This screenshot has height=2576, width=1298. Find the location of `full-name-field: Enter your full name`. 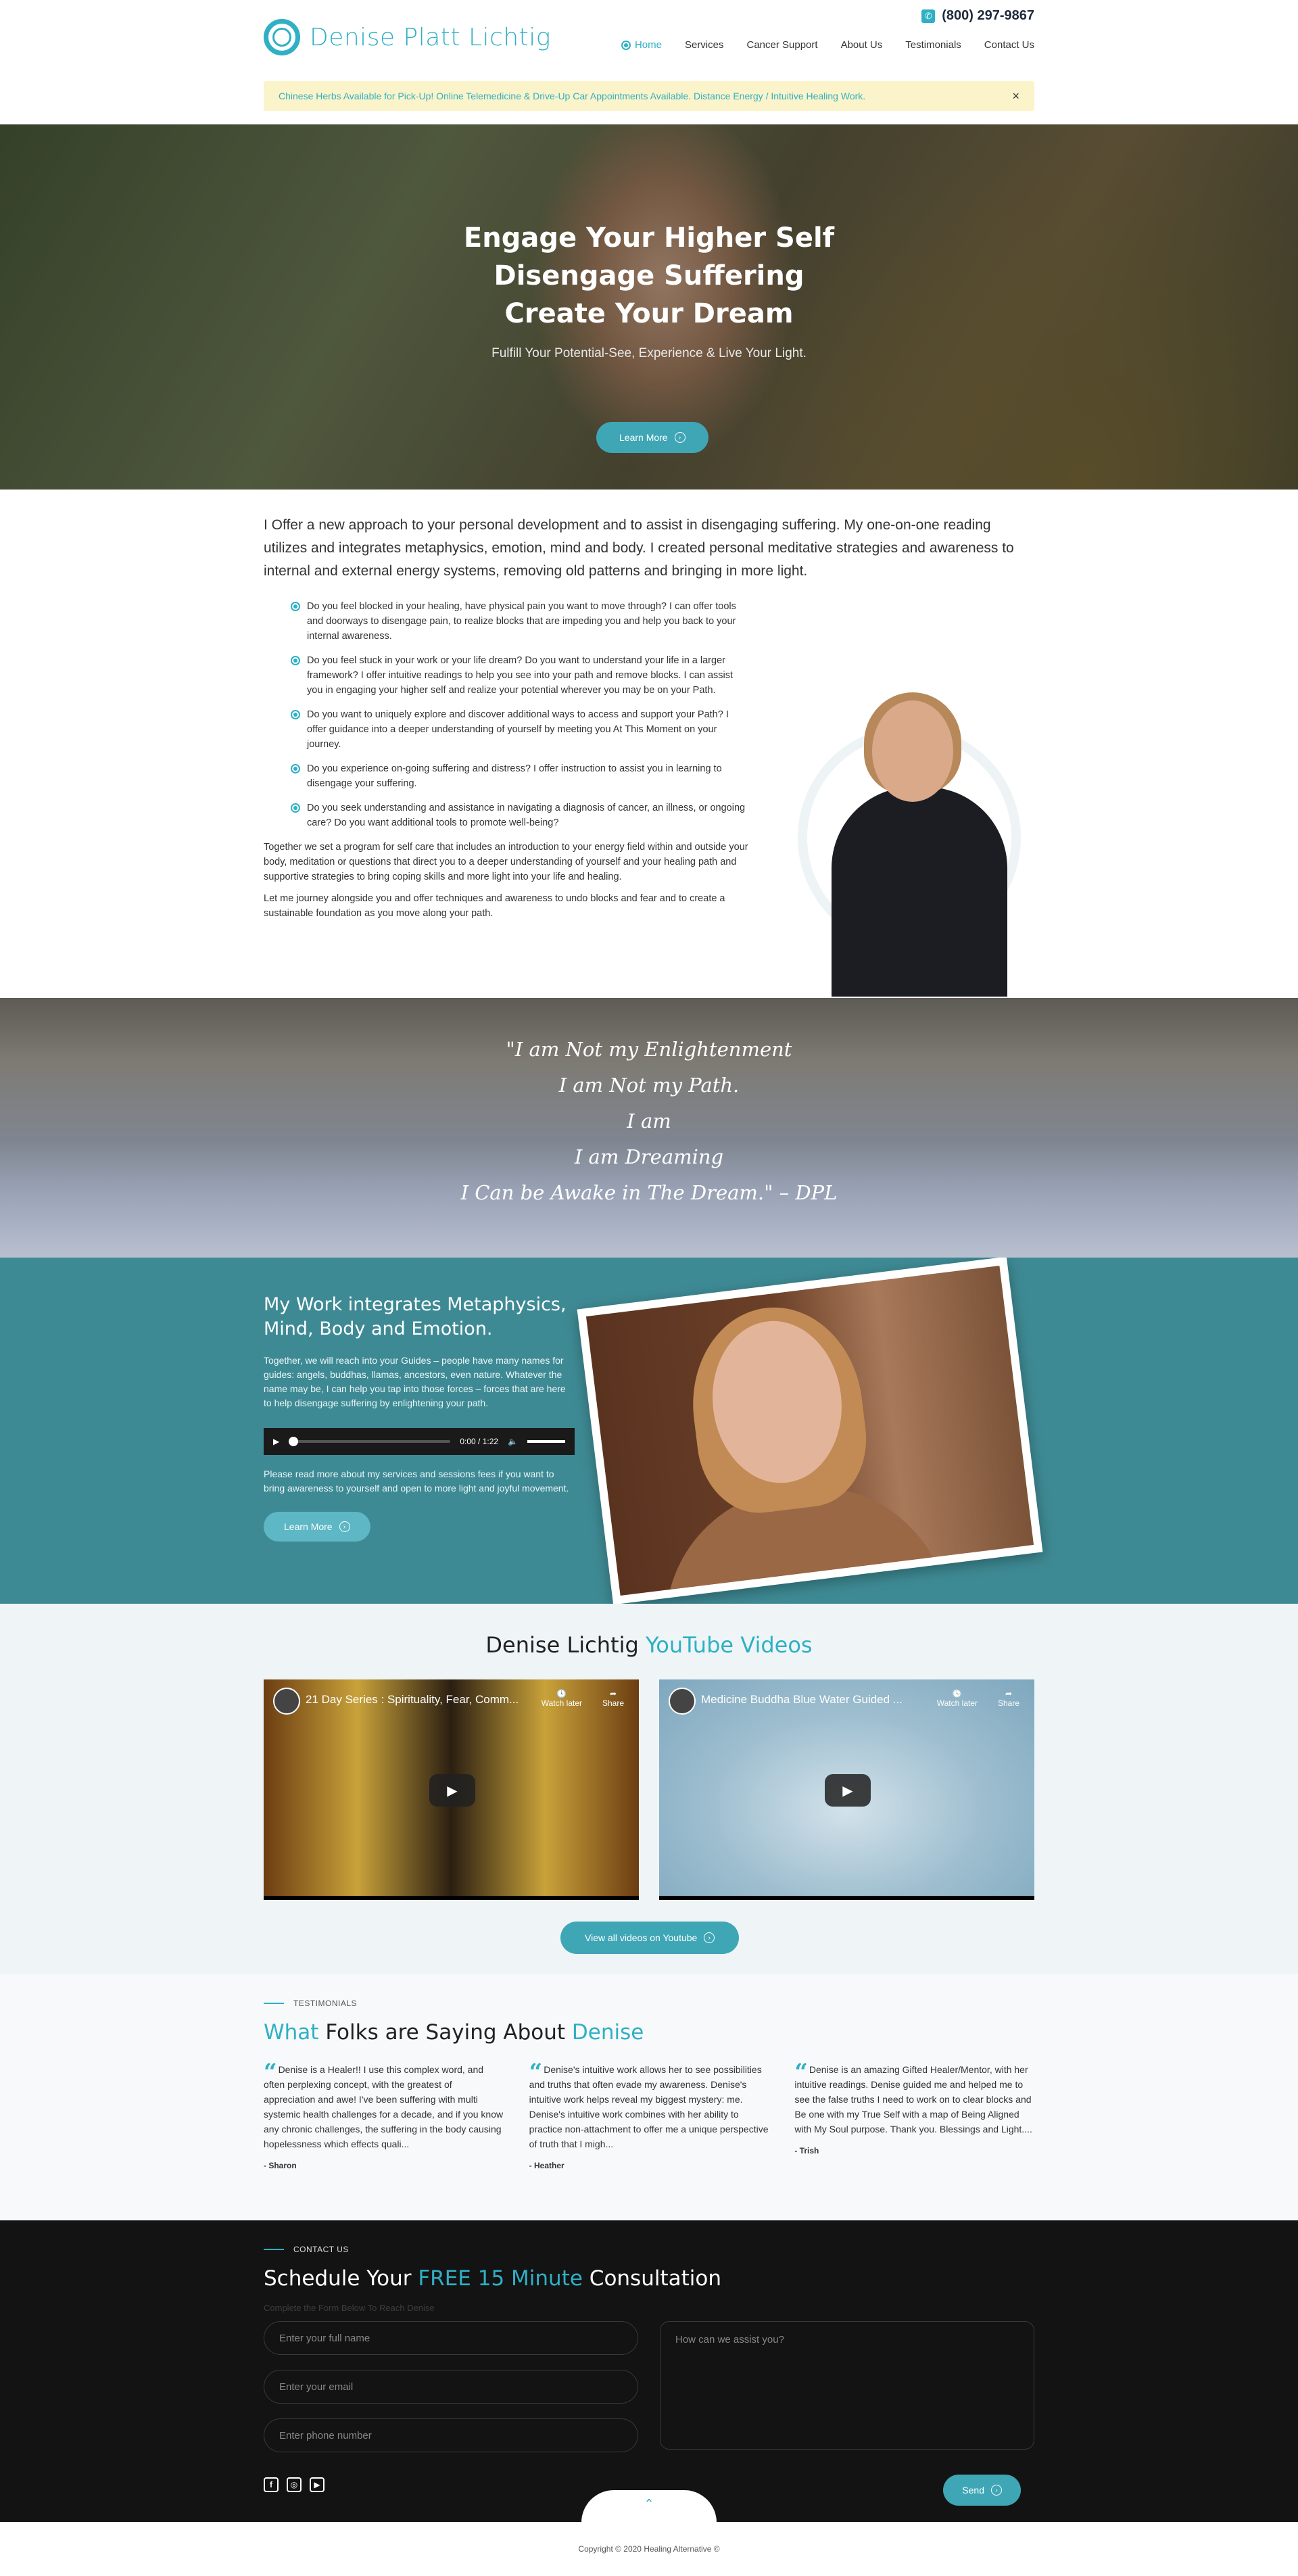

full-name-field: Enter your full name is located at coordinates (451, 2338).